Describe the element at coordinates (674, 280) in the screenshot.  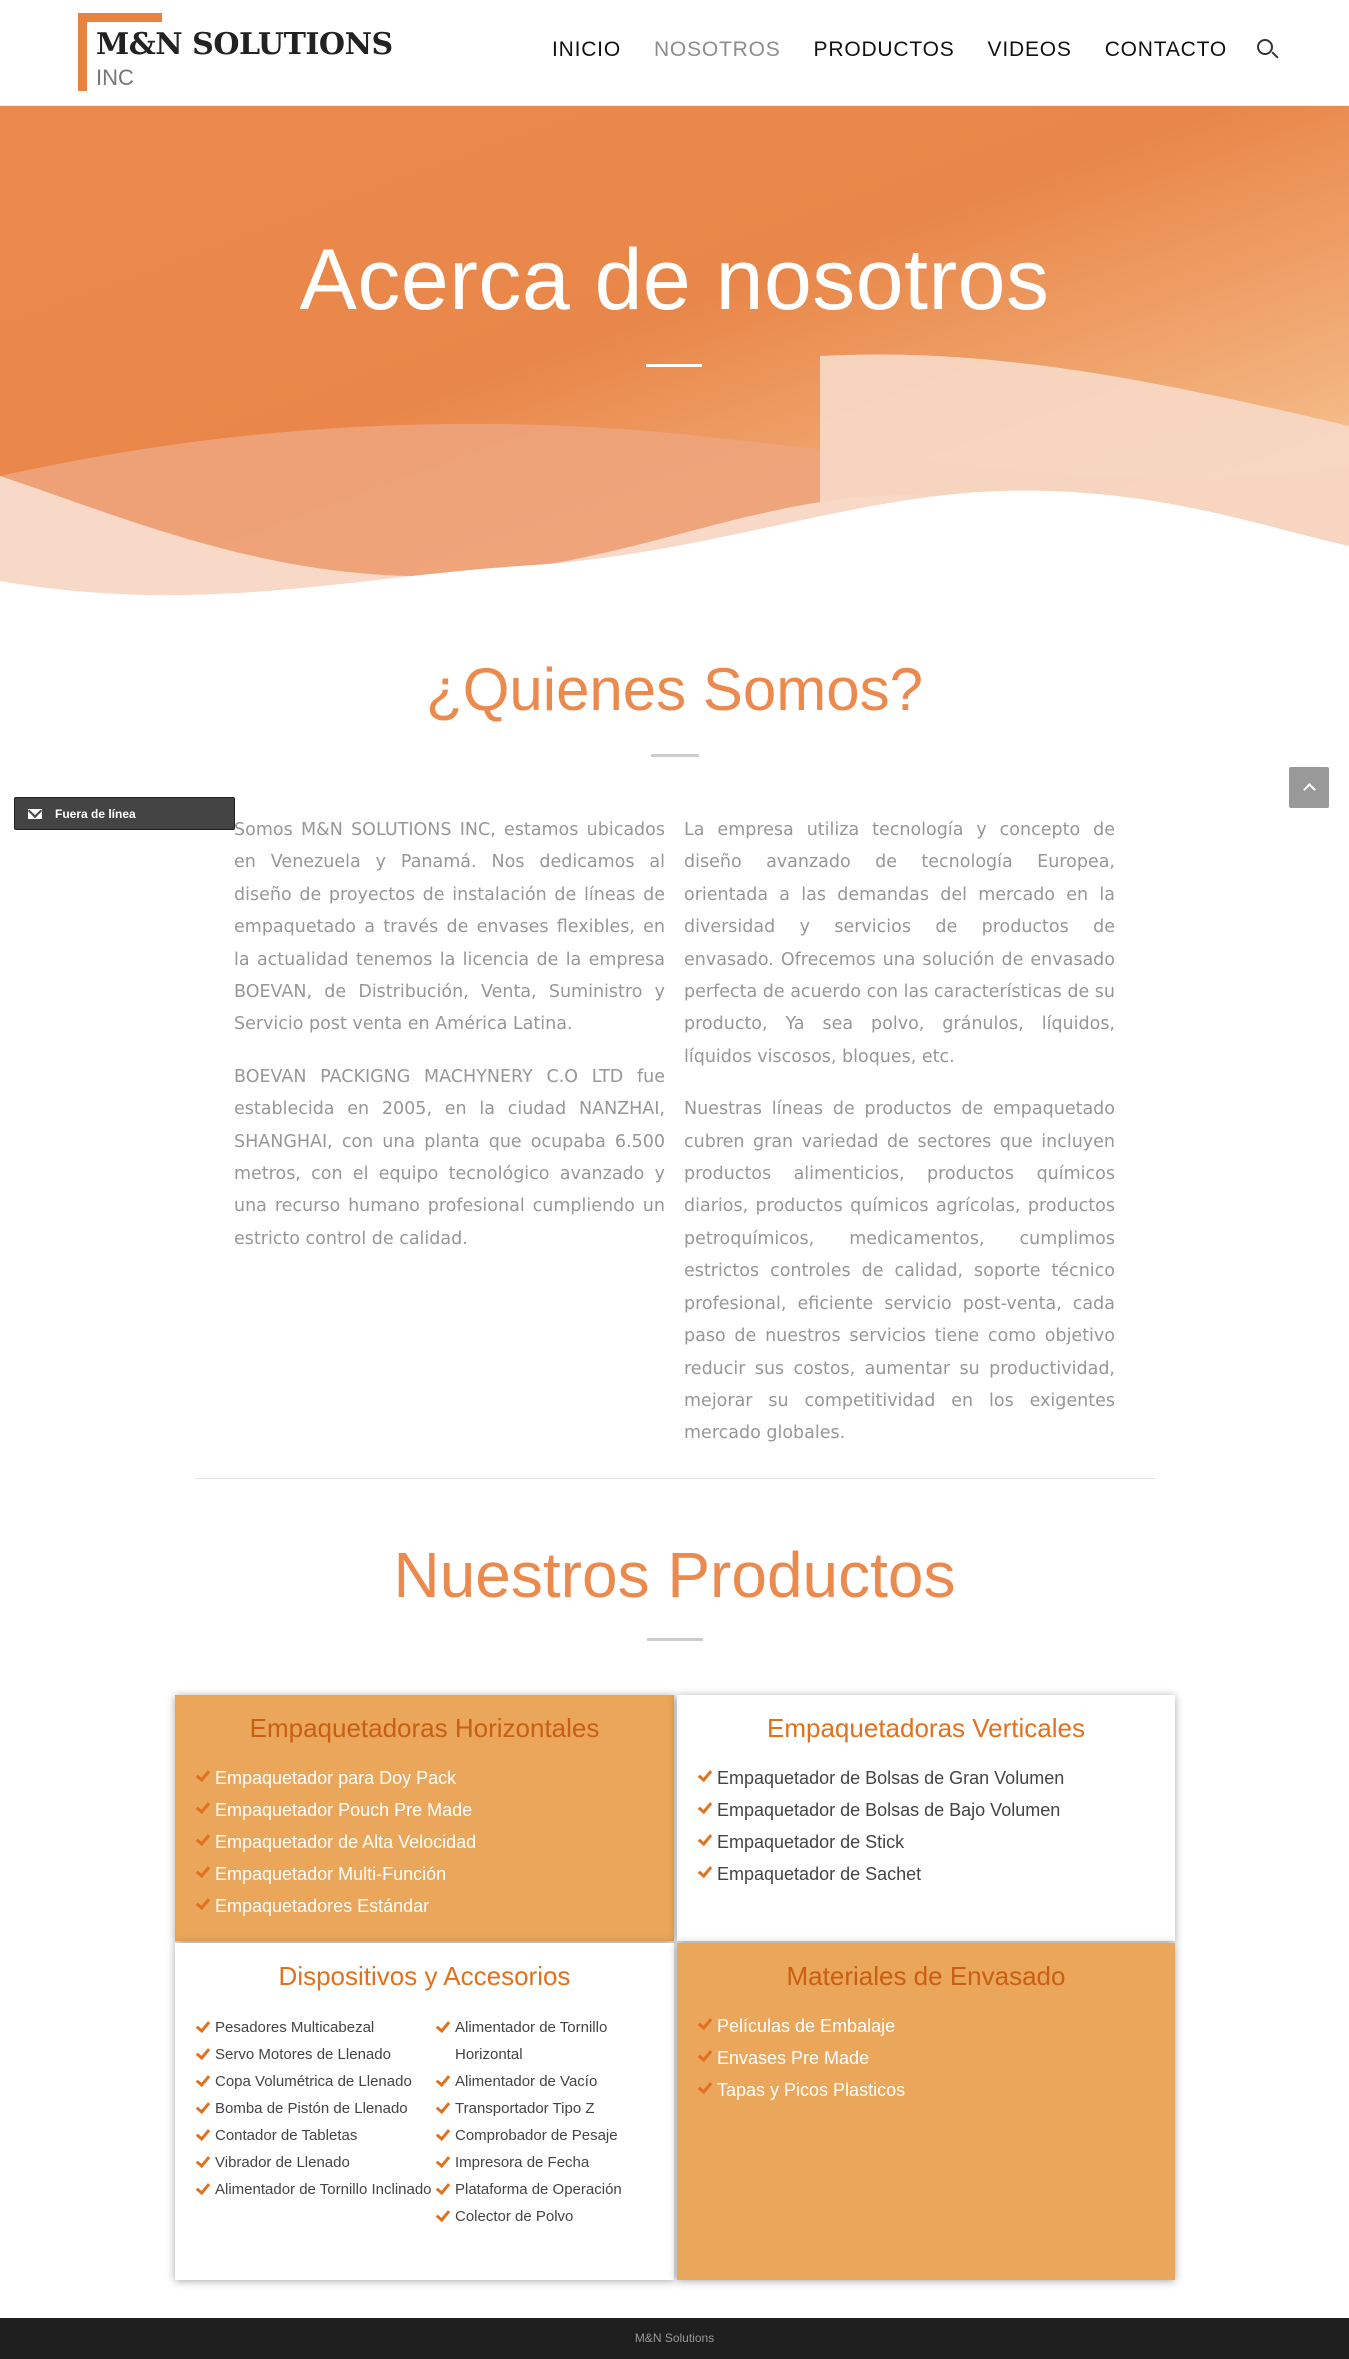
I see `hero-title: Acerca de nosotros` at that location.